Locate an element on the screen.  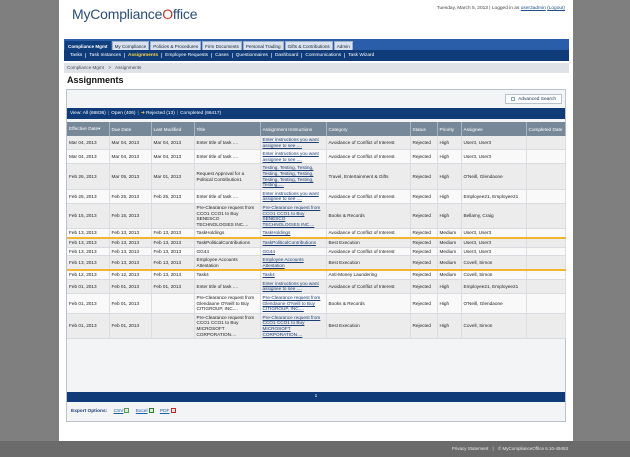
cell-effective-date: Feb 15, 2013 is located at coordinates (88, 216).